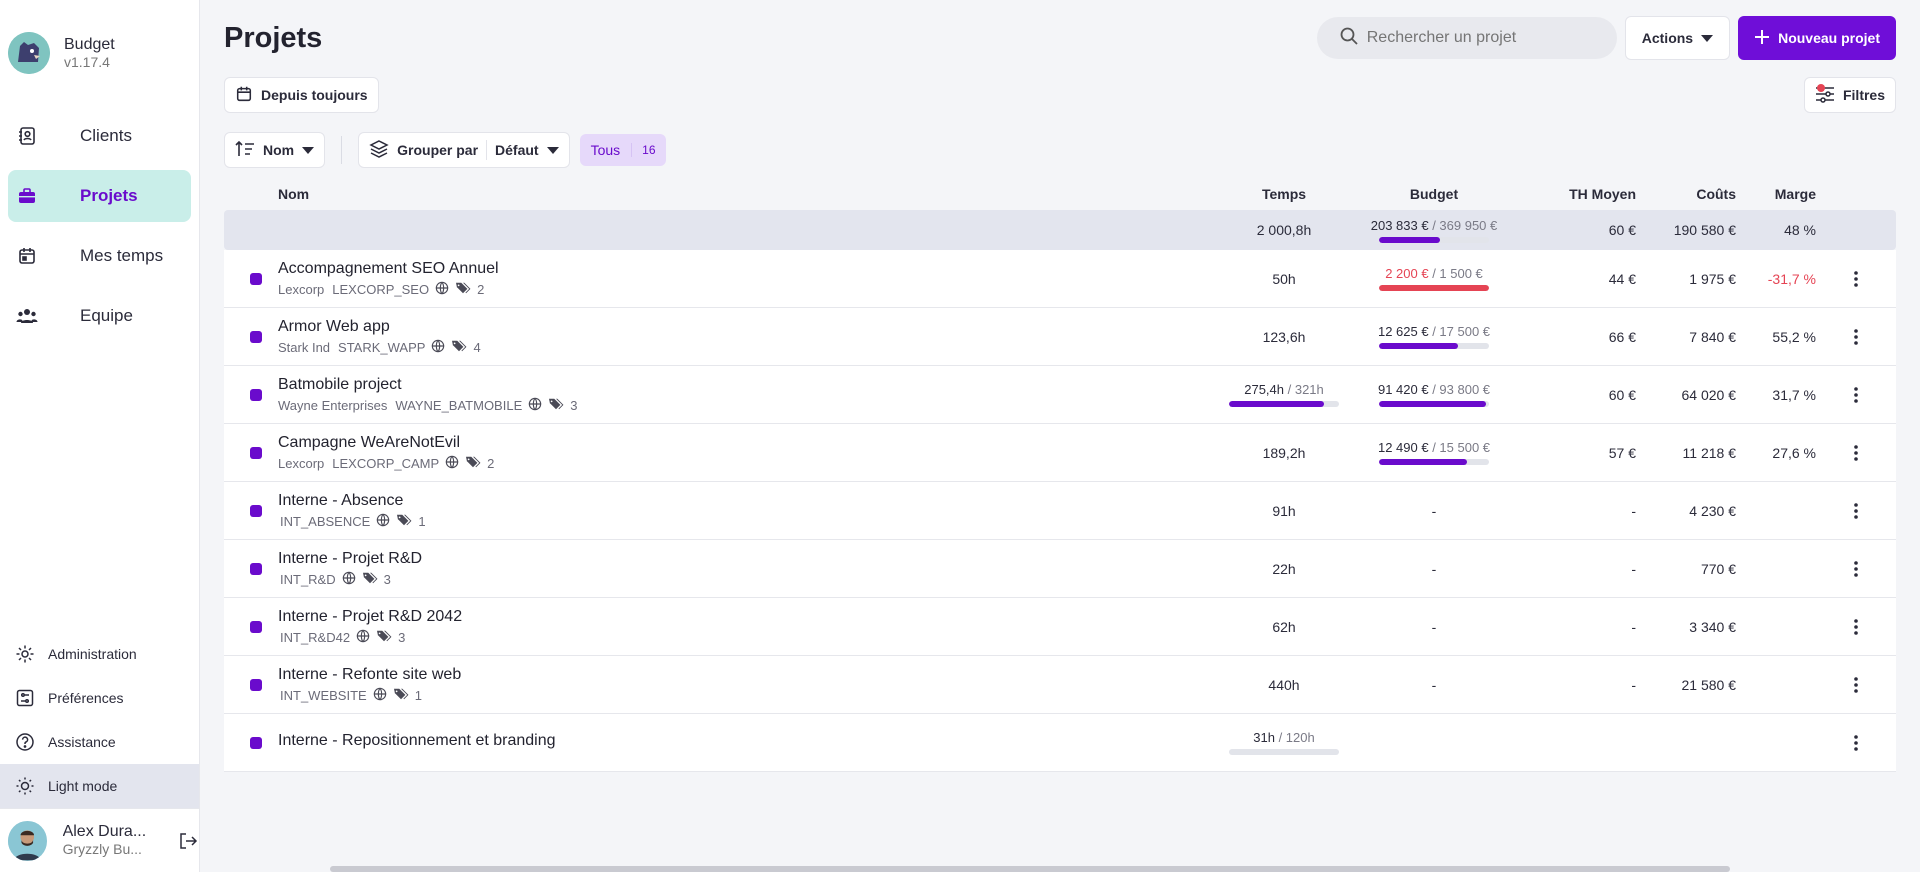  What do you see at coordinates (99, 136) in the screenshot?
I see `nav-item-clients: Clients` at bounding box center [99, 136].